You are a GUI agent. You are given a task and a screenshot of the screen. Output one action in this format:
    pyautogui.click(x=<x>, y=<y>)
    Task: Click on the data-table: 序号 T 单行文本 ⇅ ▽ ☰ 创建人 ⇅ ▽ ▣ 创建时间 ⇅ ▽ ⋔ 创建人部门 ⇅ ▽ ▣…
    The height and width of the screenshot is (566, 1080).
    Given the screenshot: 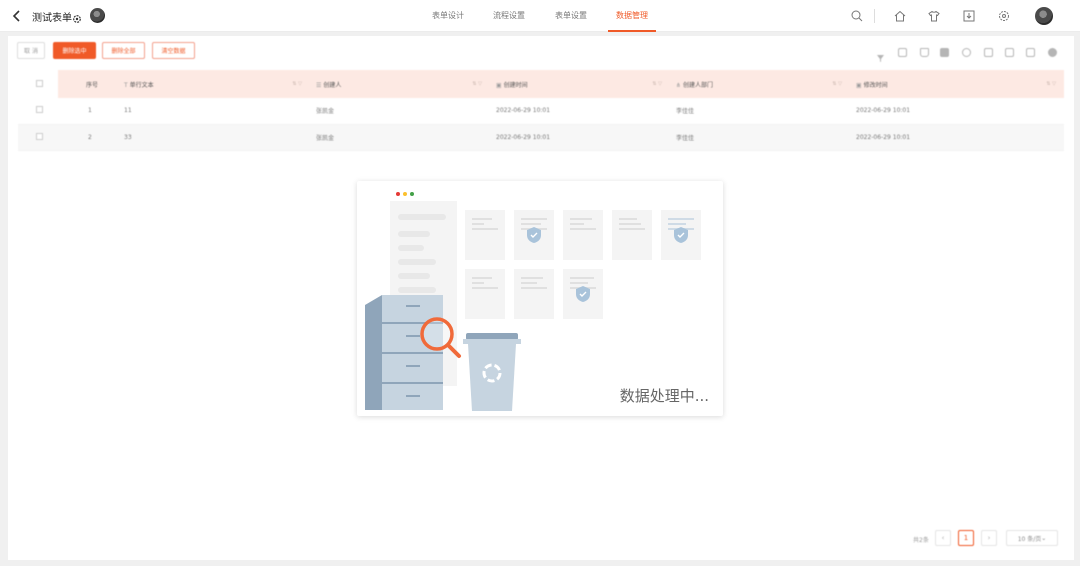 What is the action you would take?
    pyautogui.click(x=541, y=110)
    